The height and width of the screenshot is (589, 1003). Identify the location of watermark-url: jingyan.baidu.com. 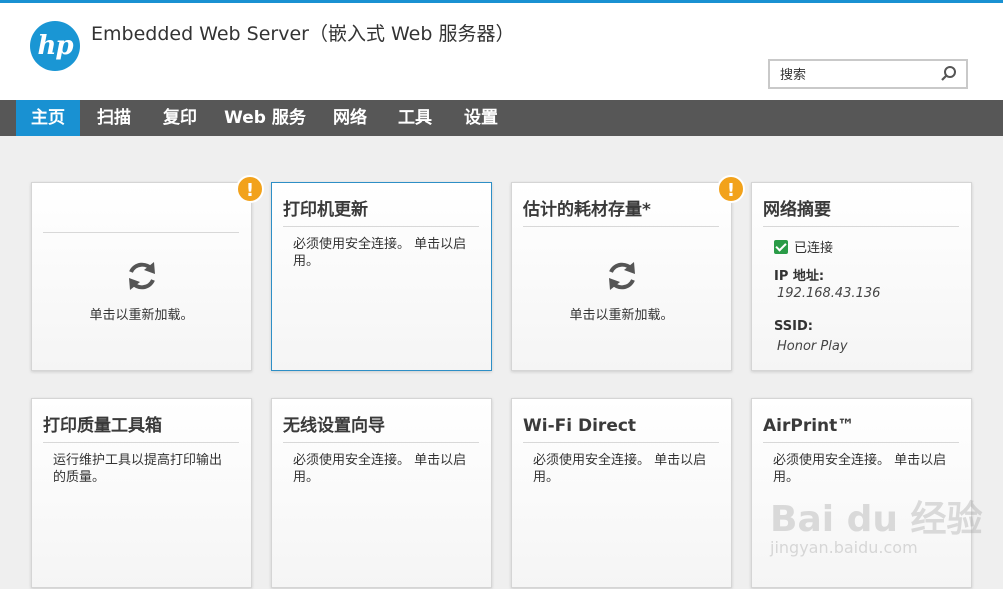
(844, 547).